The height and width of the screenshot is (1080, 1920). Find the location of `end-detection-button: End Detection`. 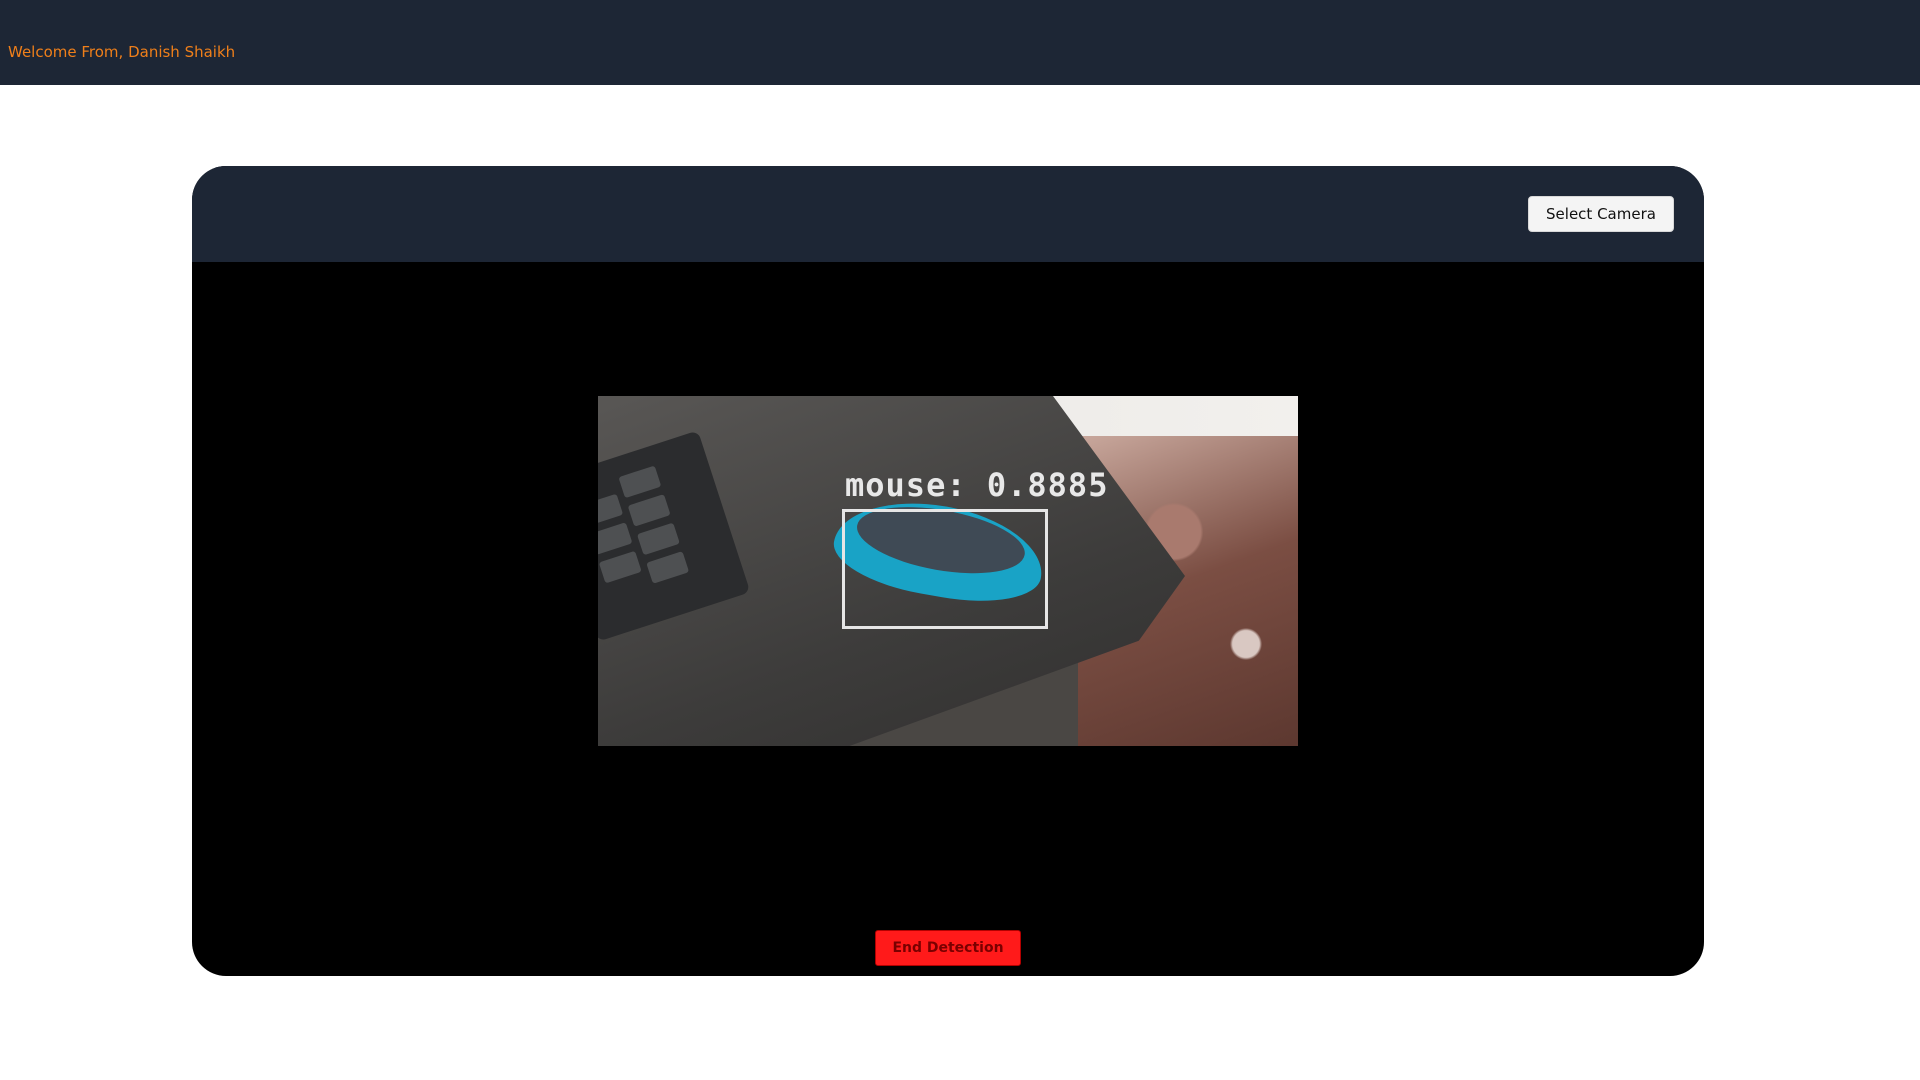

end-detection-button: End Detection is located at coordinates (948, 948).